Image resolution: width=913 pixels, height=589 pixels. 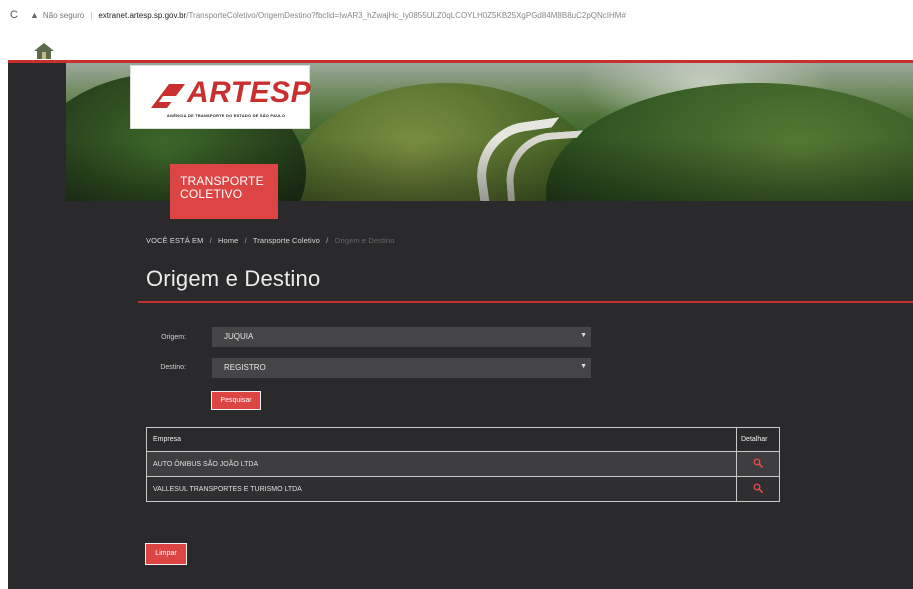 I want to click on company-cell: AUTO ÔNIBUS SÃO JOÃO LTDA, so click(x=441, y=464).